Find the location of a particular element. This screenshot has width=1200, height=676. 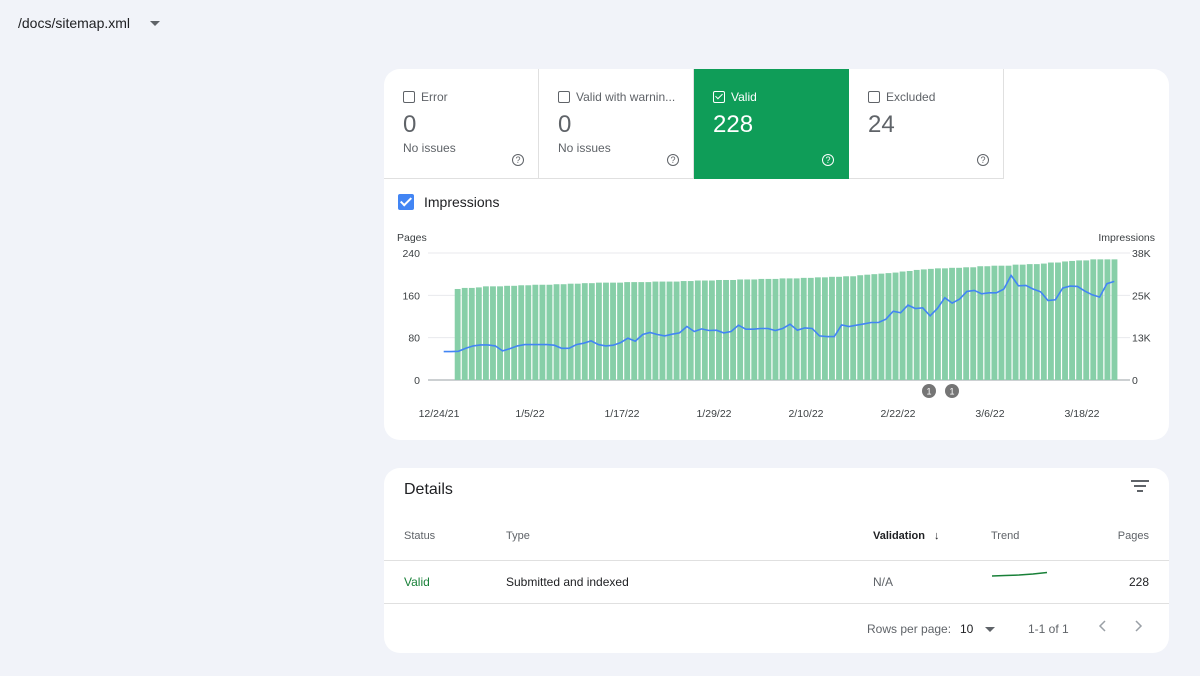

right-tick-label: 0 is located at coordinates (1135, 381).